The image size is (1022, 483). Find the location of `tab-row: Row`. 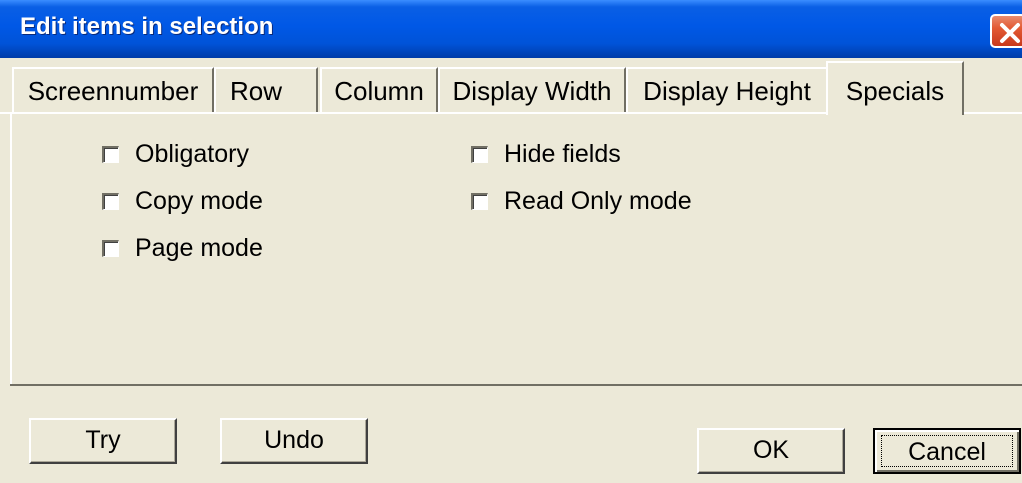

tab-row: Row is located at coordinates (266, 90).